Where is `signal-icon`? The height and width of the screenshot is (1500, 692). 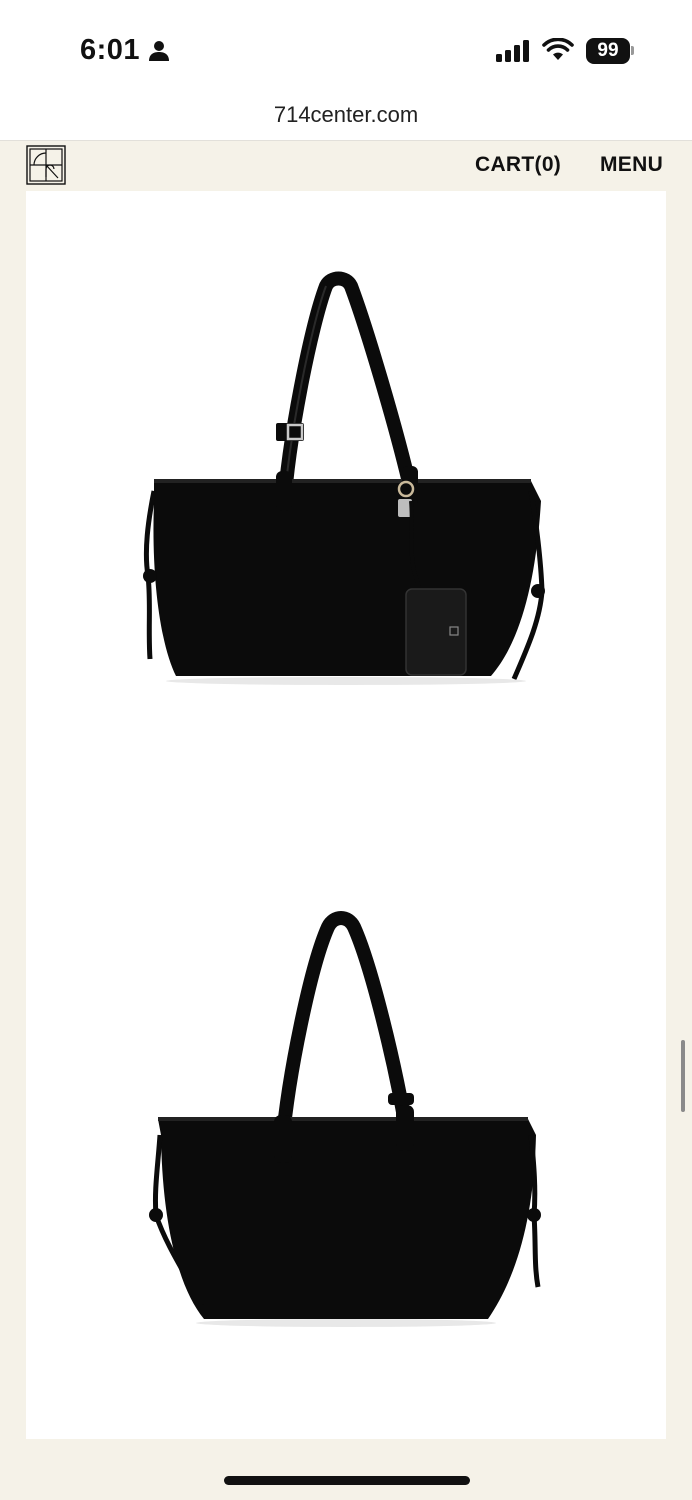
signal-icon is located at coordinates (512, 51).